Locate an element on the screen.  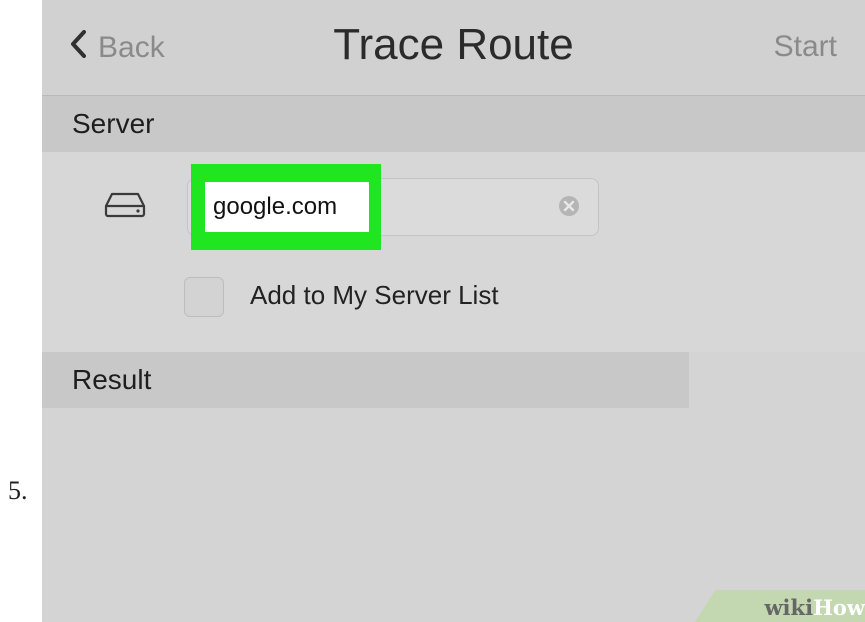
watermark-wiki: wiki is located at coordinates (789, 607).